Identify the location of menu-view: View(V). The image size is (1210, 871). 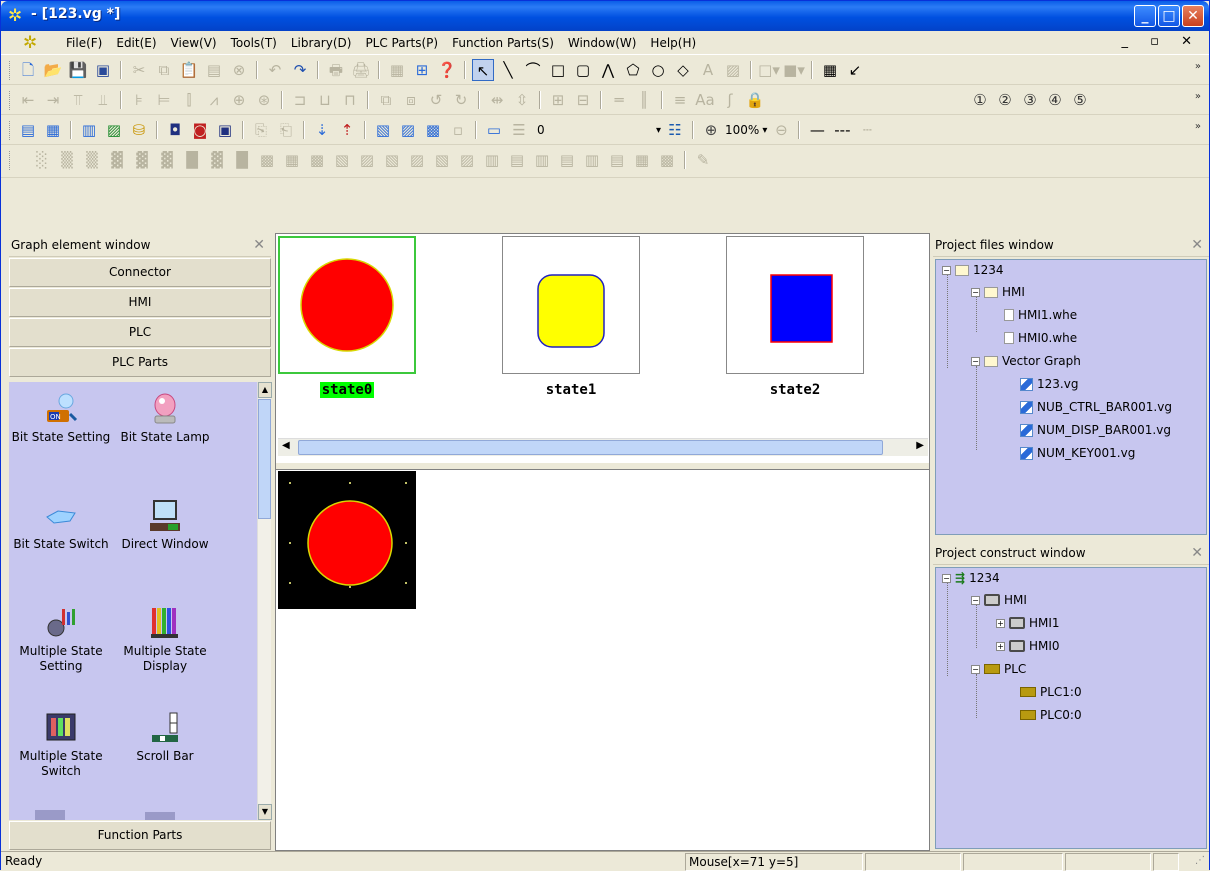
(194, 43).